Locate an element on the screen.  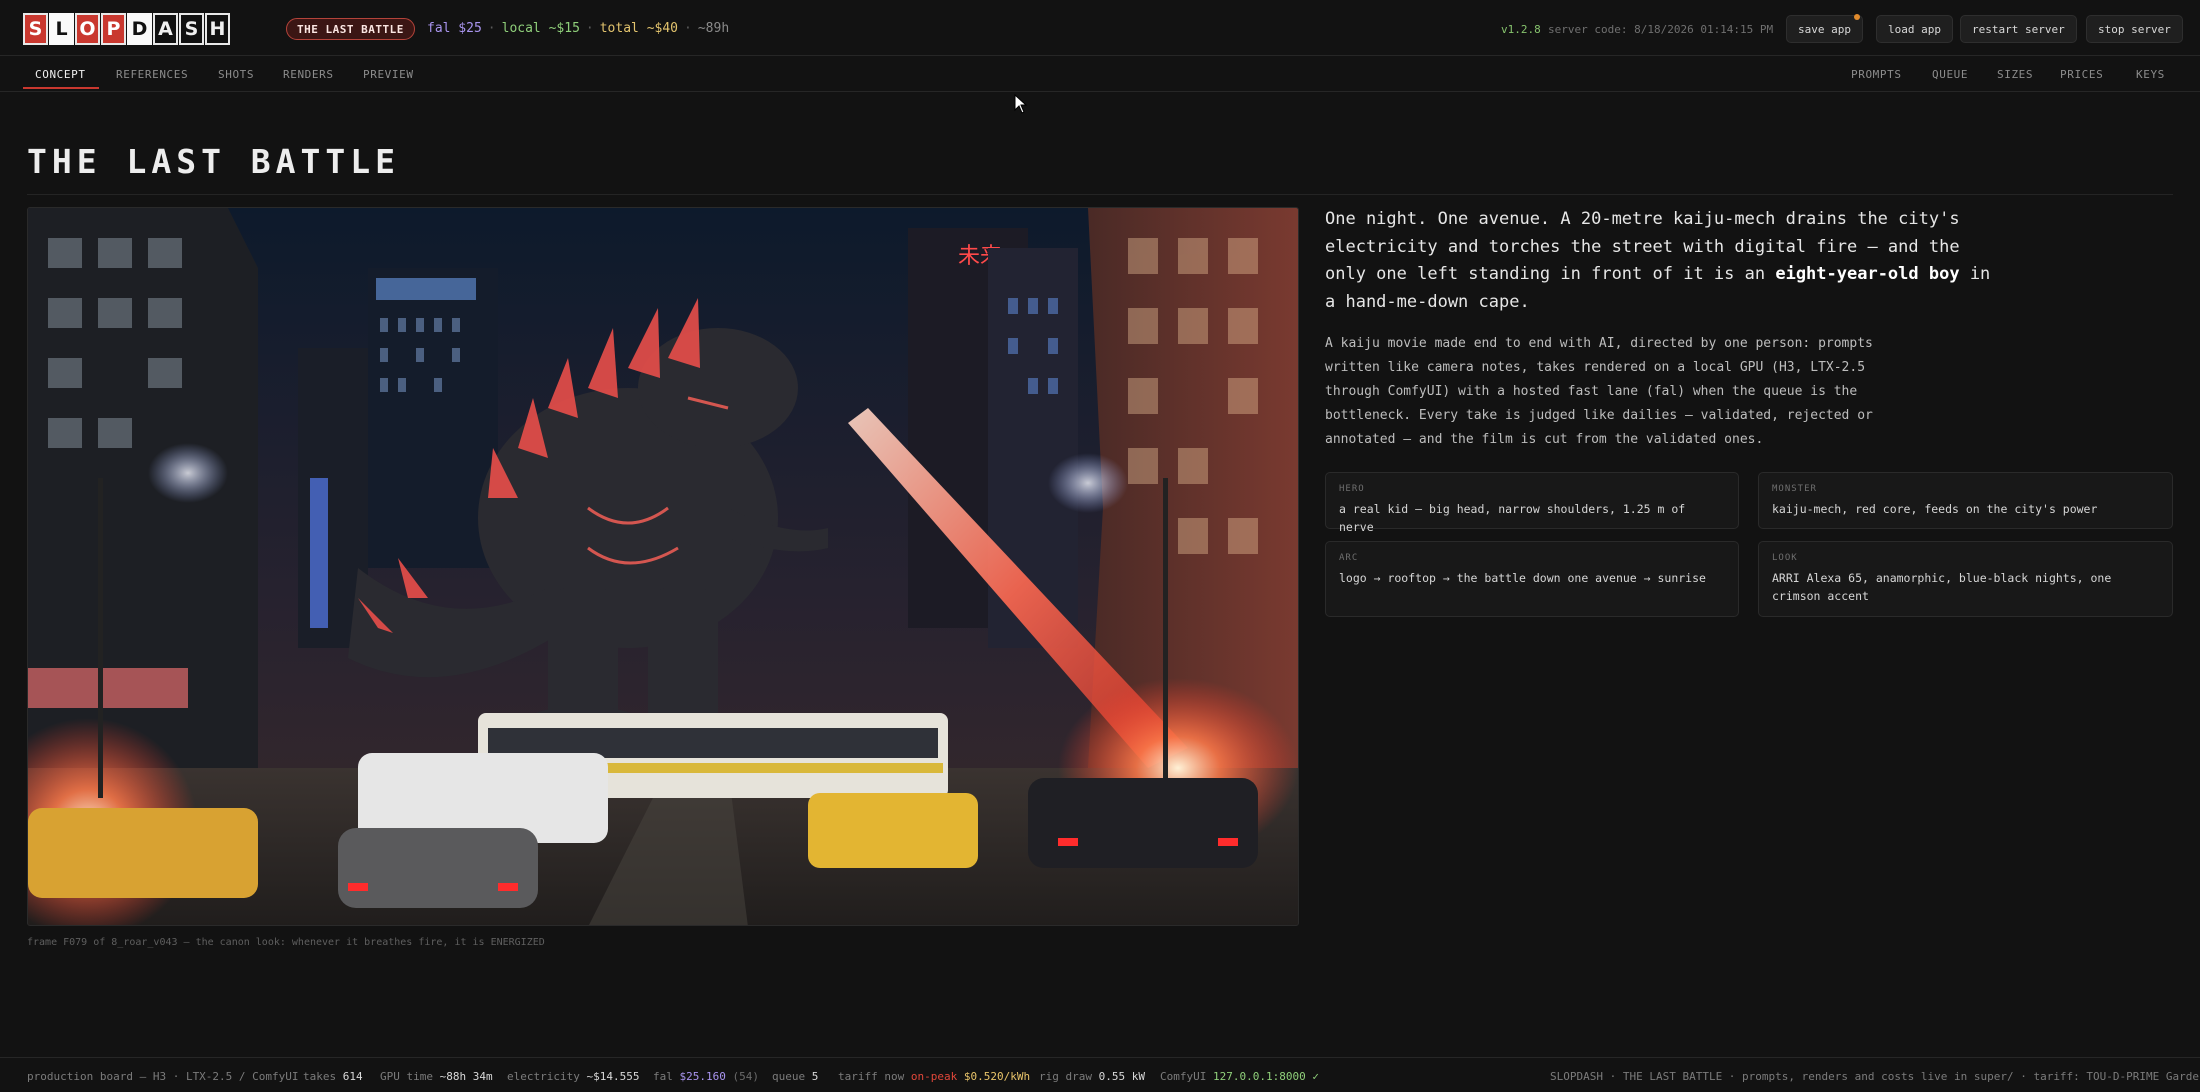
tab-shots: SHOTS is located at coordinates (236, 74).